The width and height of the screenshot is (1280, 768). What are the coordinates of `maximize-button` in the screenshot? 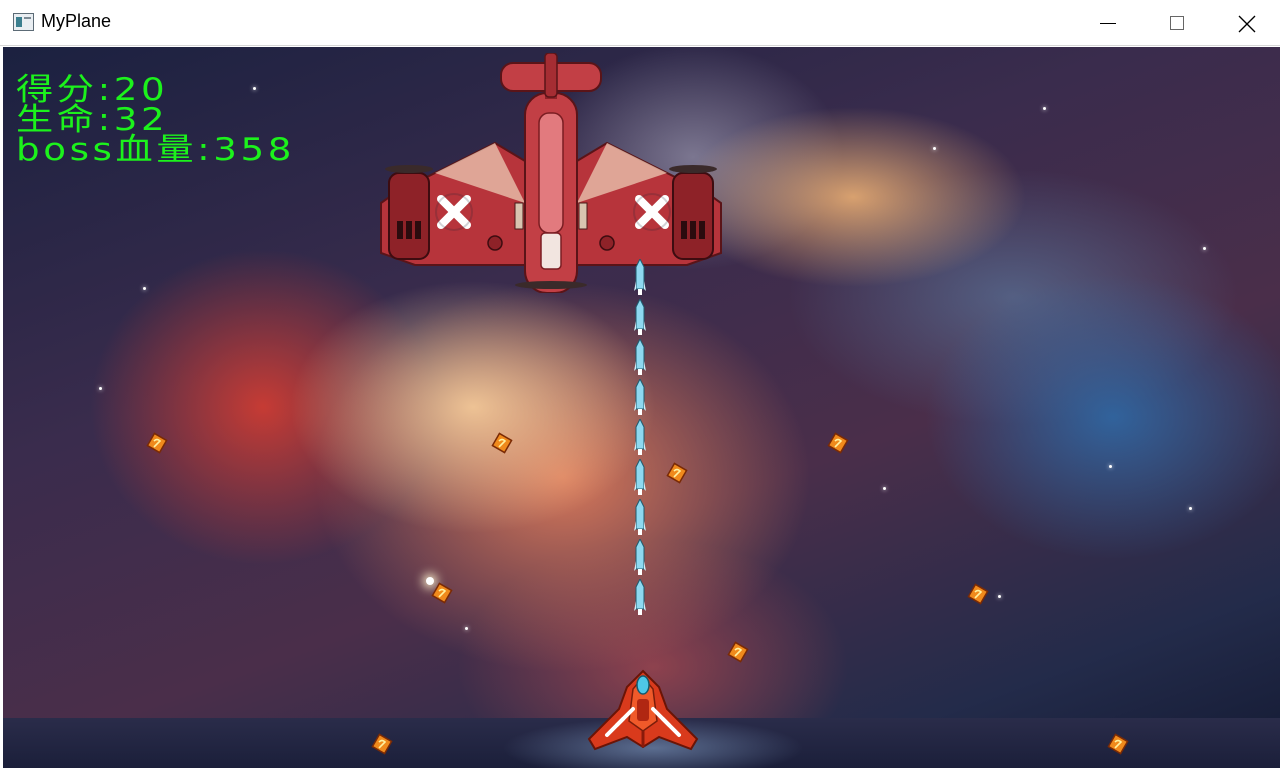 It's located at (1178, 23).